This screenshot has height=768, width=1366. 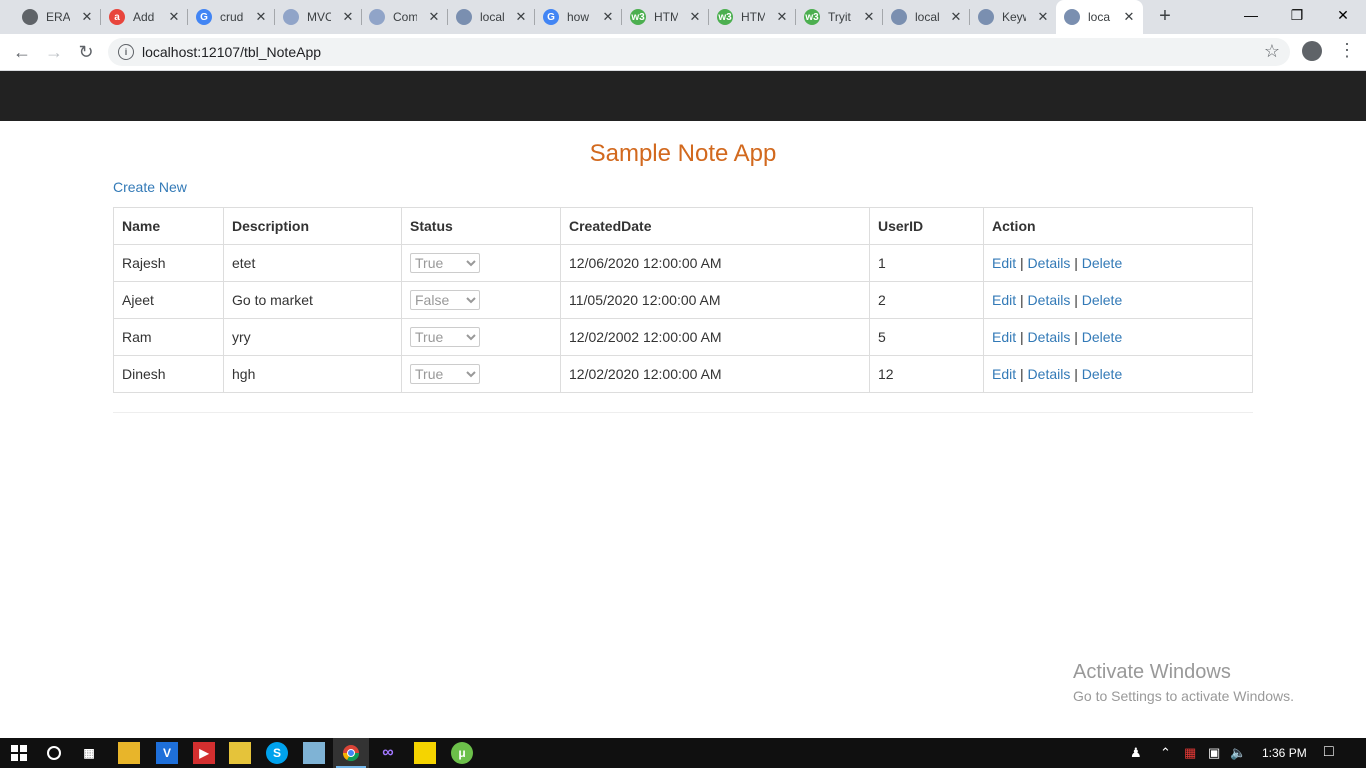 What do you see at coordinates (683, 96) in the screenshot?
I see `site-navbar` at bounding box center [683, 96].